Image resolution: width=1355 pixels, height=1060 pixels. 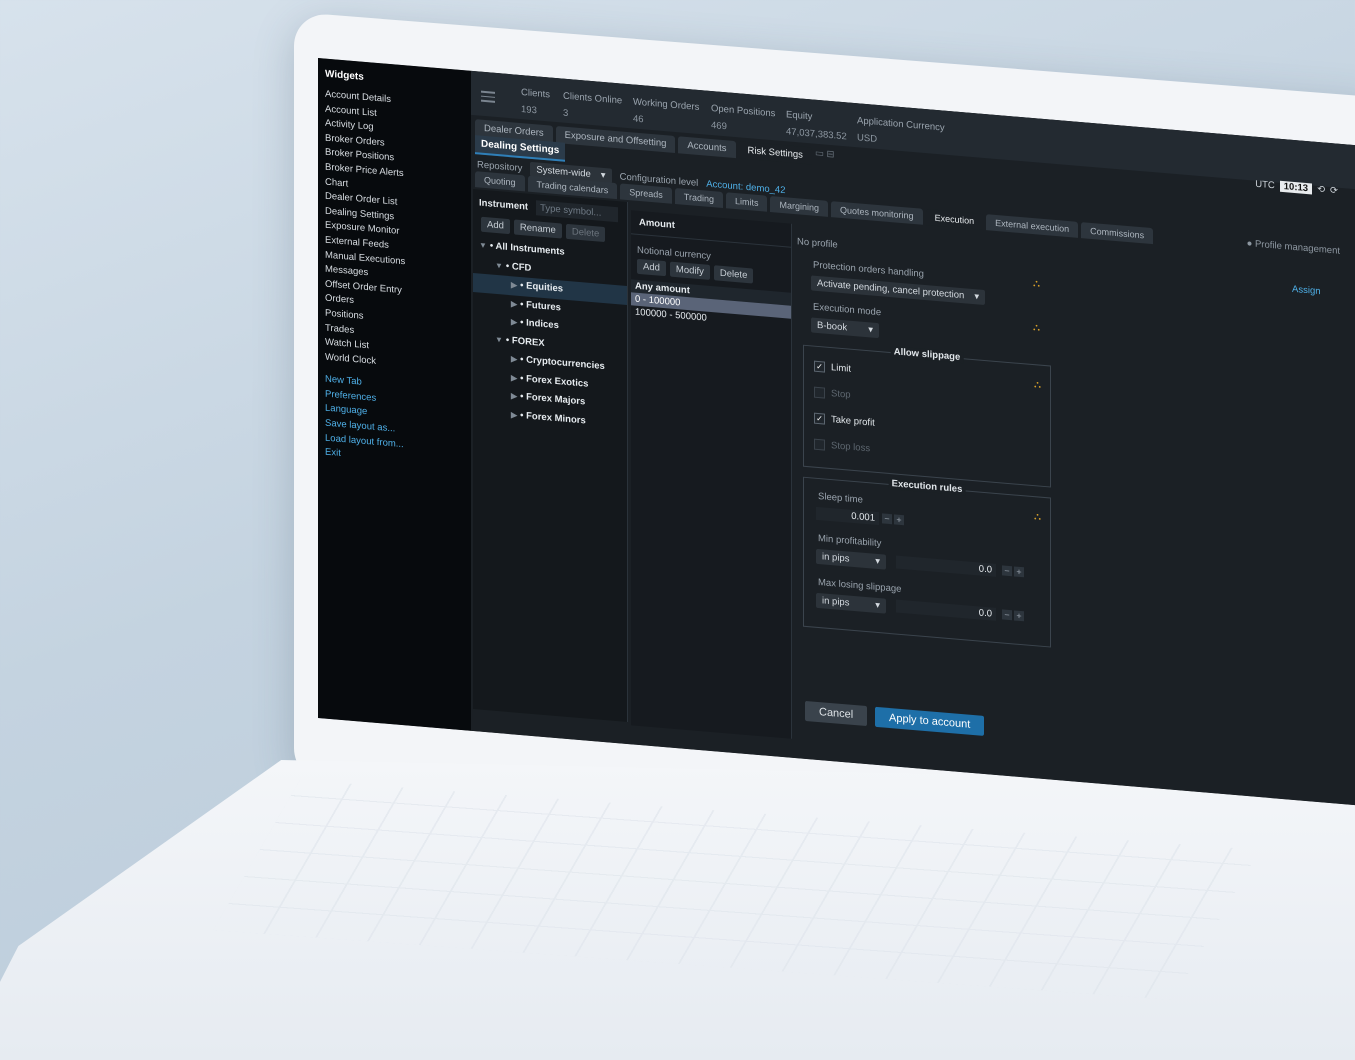 What do you see at coordinates (893, 519) in the screenshot?
I see `sleep-time-stepper: − +` at bounding box center [893, 519].